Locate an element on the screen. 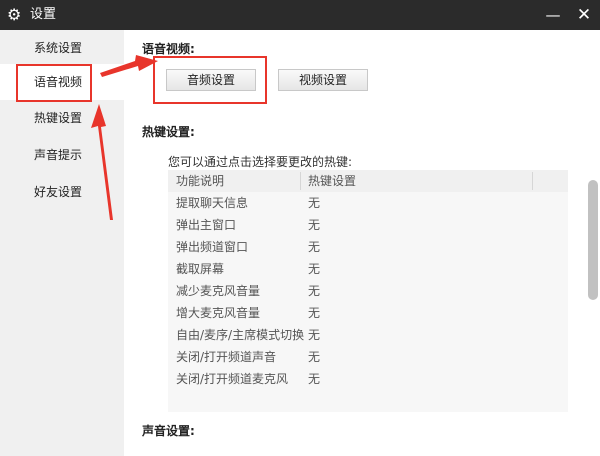 The width and height of the screenshot is (600, 456). minimize-icon: — is located at coordinates (553, 15).